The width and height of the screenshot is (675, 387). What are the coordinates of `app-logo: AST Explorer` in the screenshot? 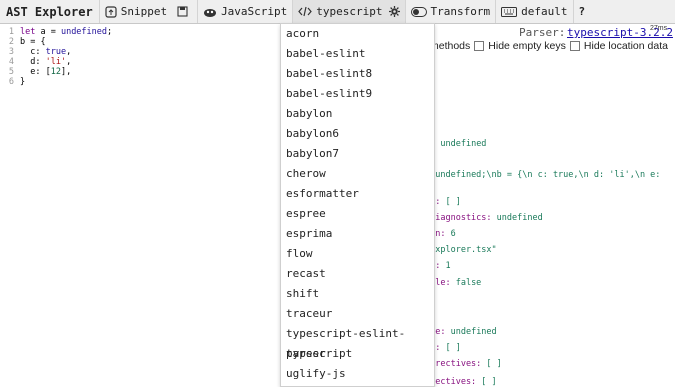 It's located at (49, 11).